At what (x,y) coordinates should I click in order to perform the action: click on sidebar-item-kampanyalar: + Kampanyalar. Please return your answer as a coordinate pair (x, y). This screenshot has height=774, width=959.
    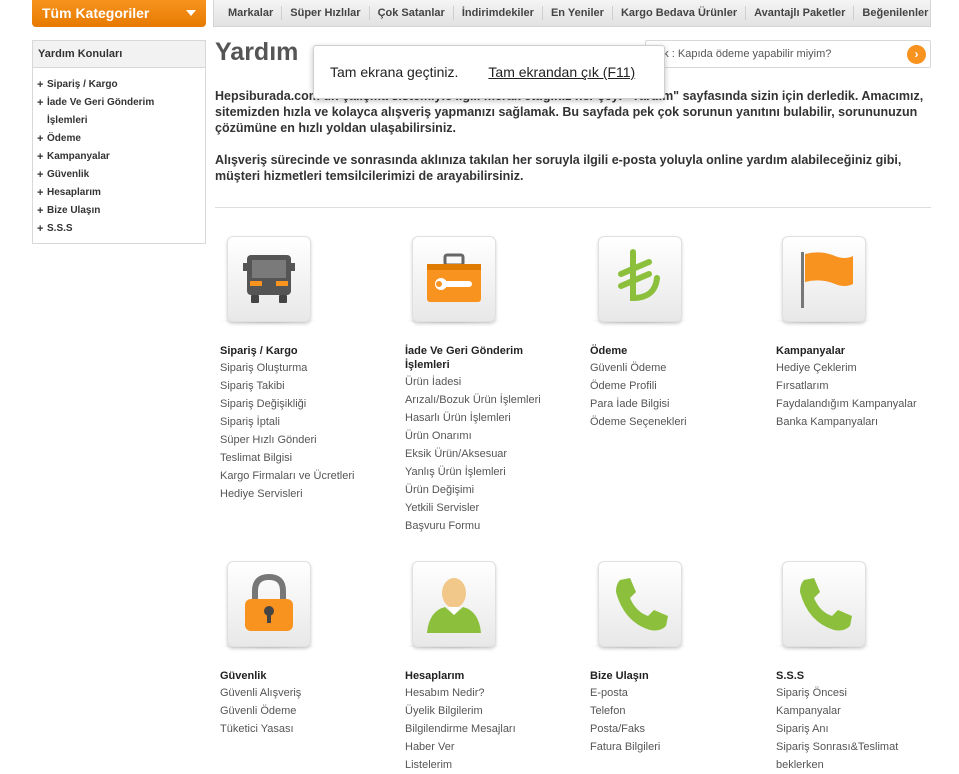
    Looking at the image, I should click on (121, 157).